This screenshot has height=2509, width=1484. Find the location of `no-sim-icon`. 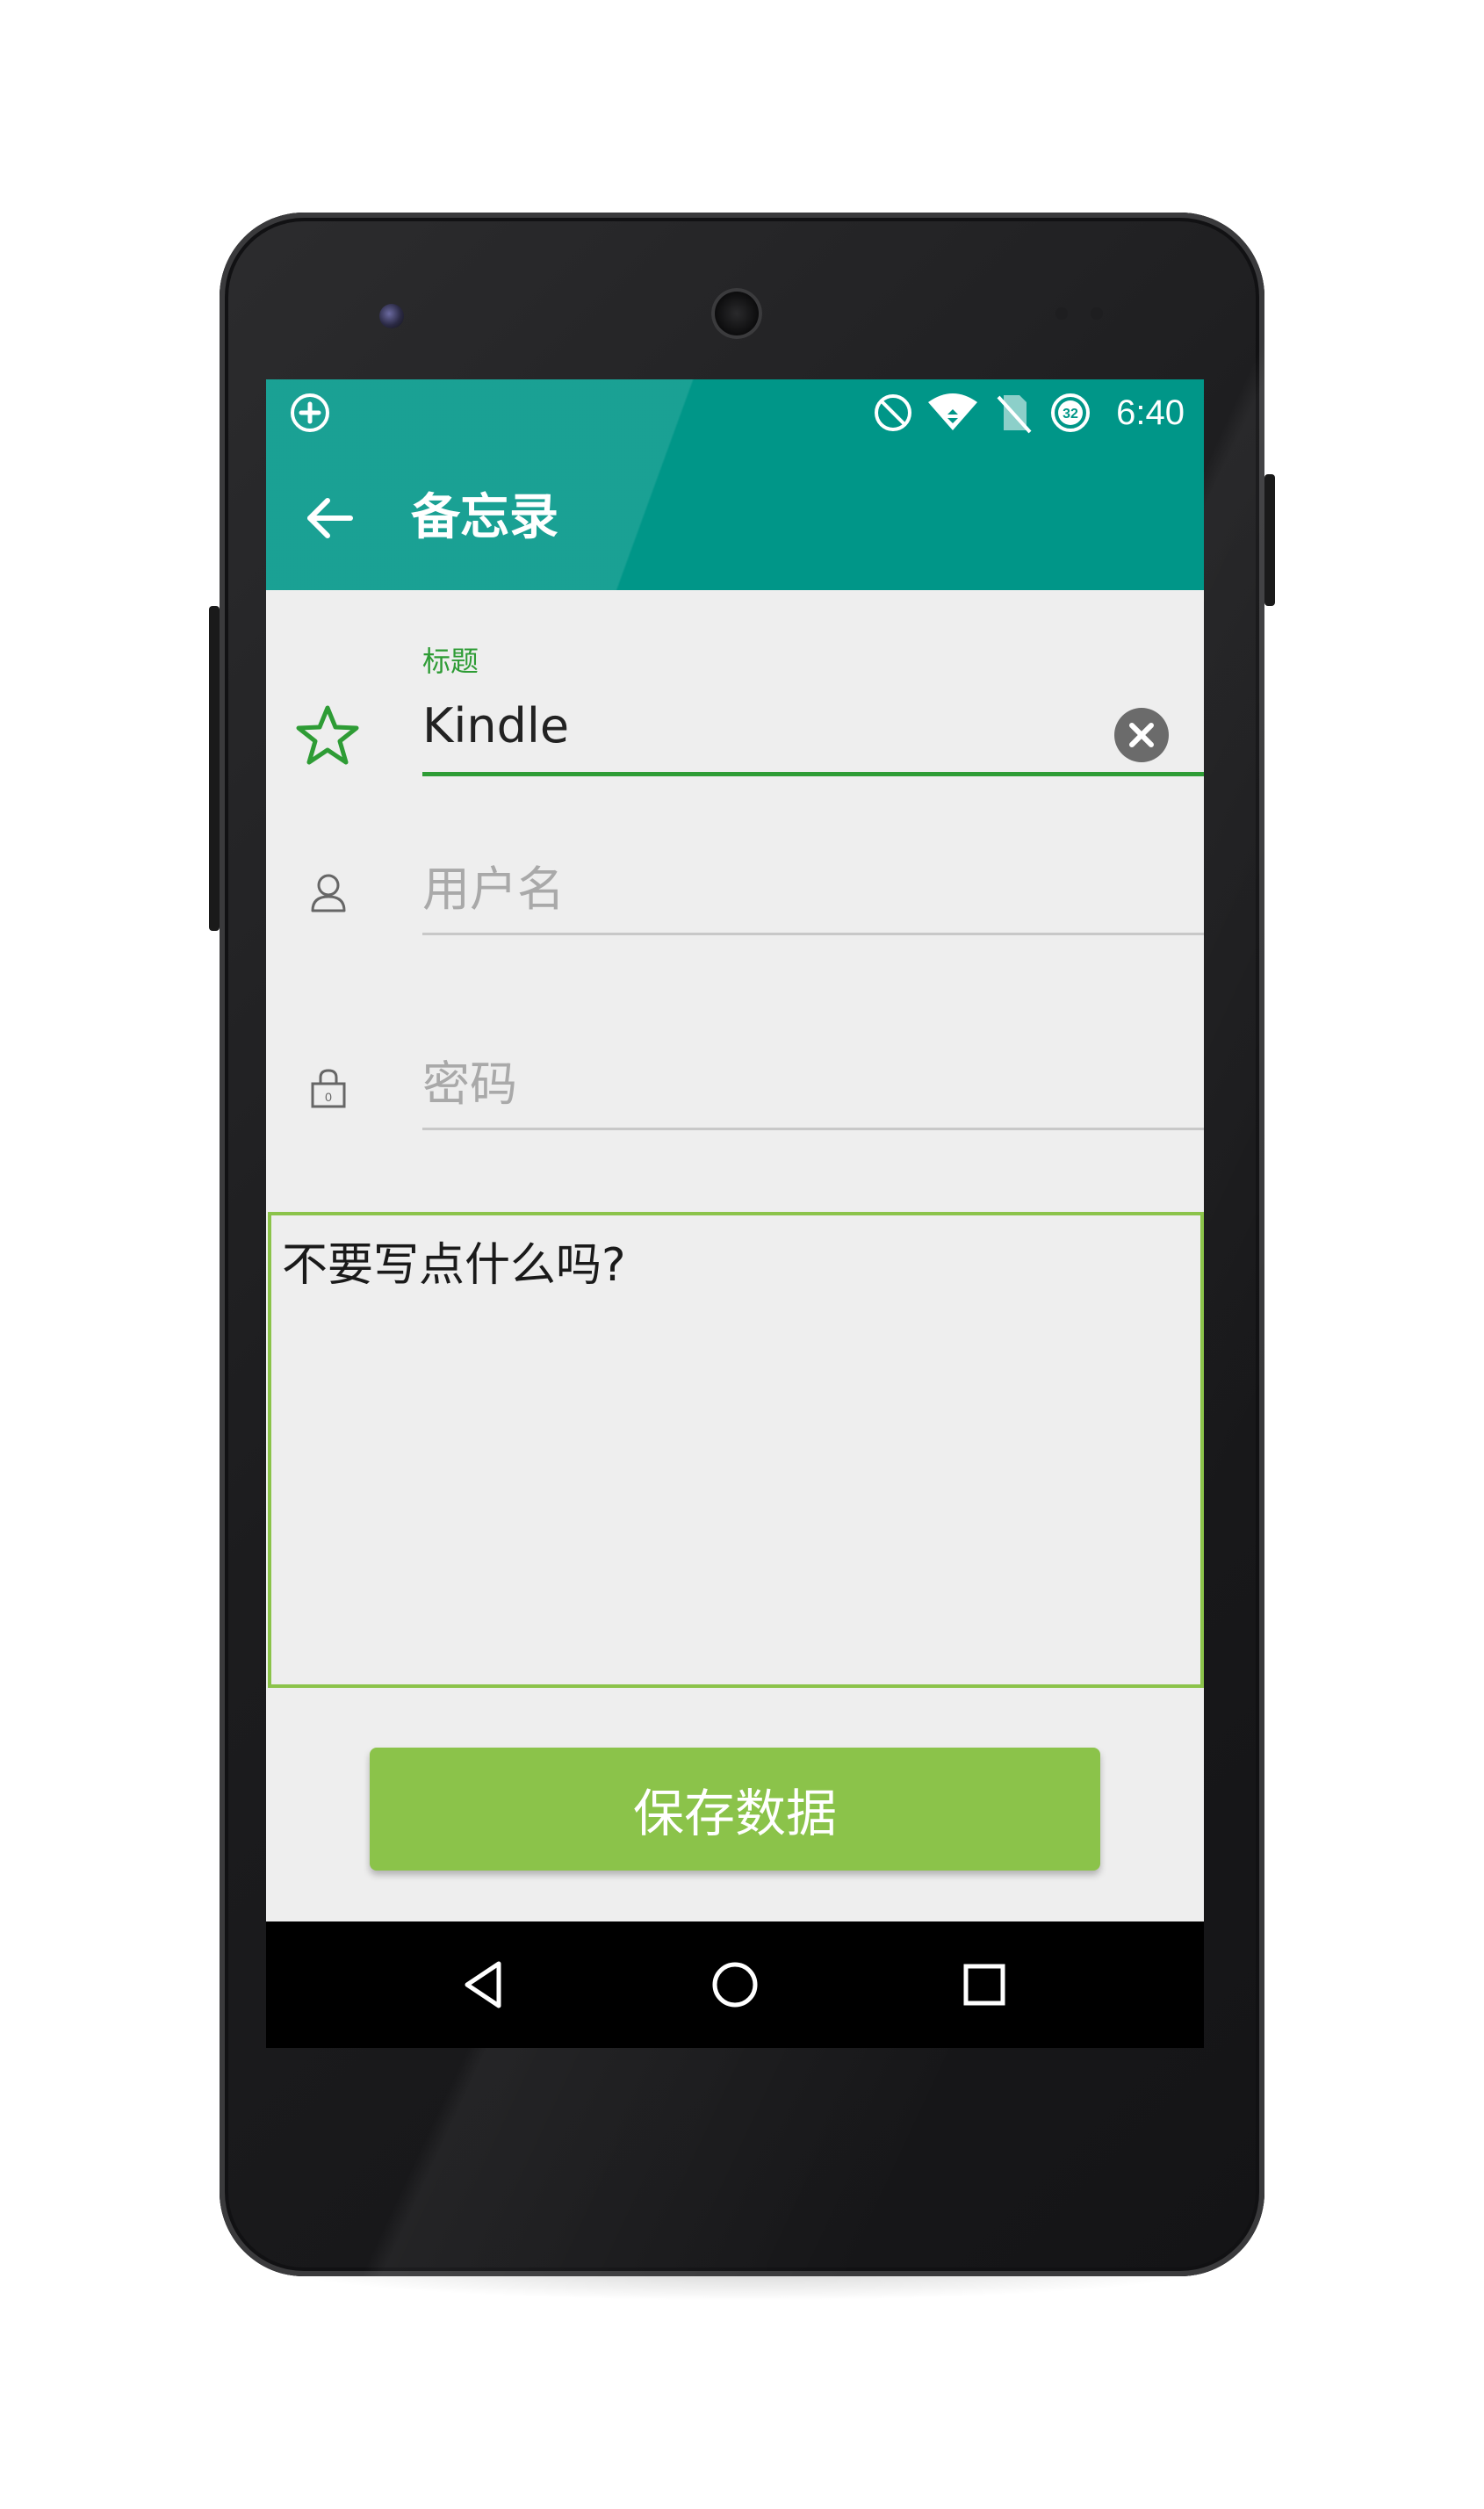

no-sim-icon is located at coordinates (1014, 413).